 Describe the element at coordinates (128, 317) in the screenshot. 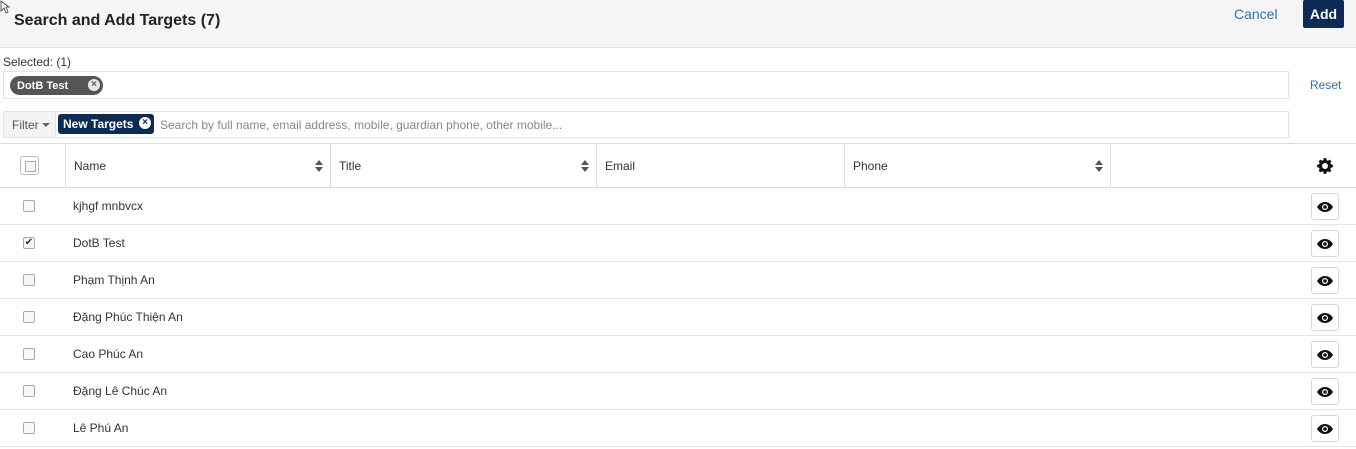

I see `row-name: Đặng Phúc Thiện An` at that location.